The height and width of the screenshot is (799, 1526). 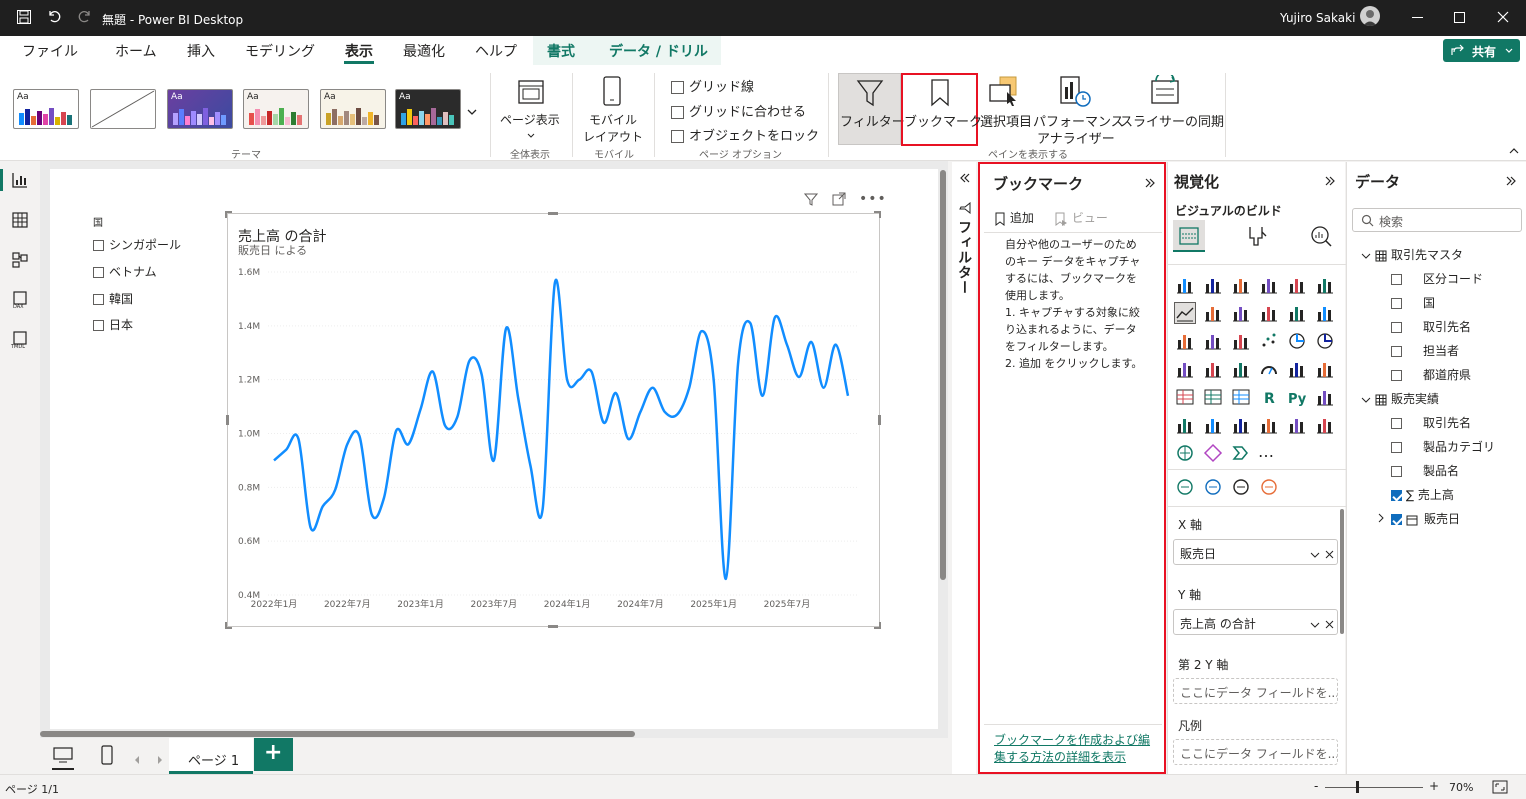 I want to click on menu-home: ホーム, so click(x=136, y=51).